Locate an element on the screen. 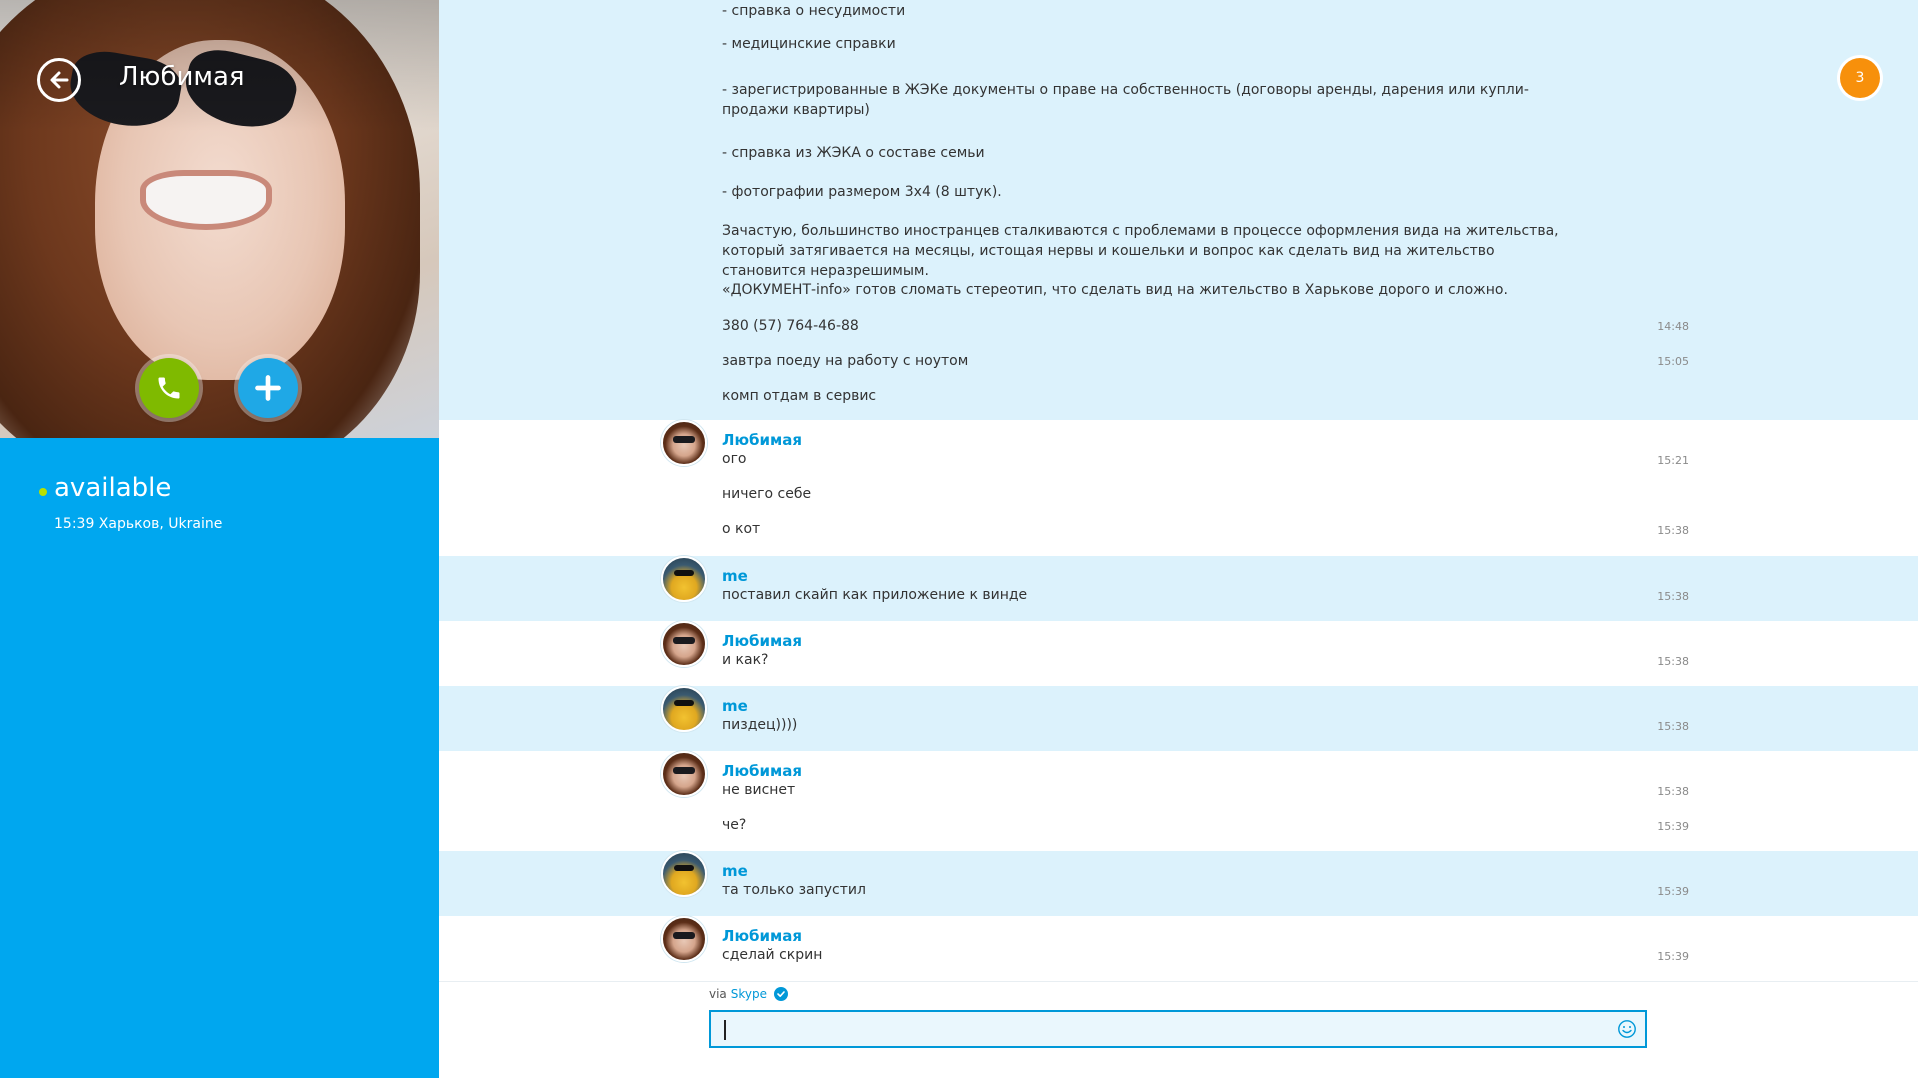 The height and width of the screenshot is (1078, 1918). message-time: 15:21 is located at coordinates (1673, 460).